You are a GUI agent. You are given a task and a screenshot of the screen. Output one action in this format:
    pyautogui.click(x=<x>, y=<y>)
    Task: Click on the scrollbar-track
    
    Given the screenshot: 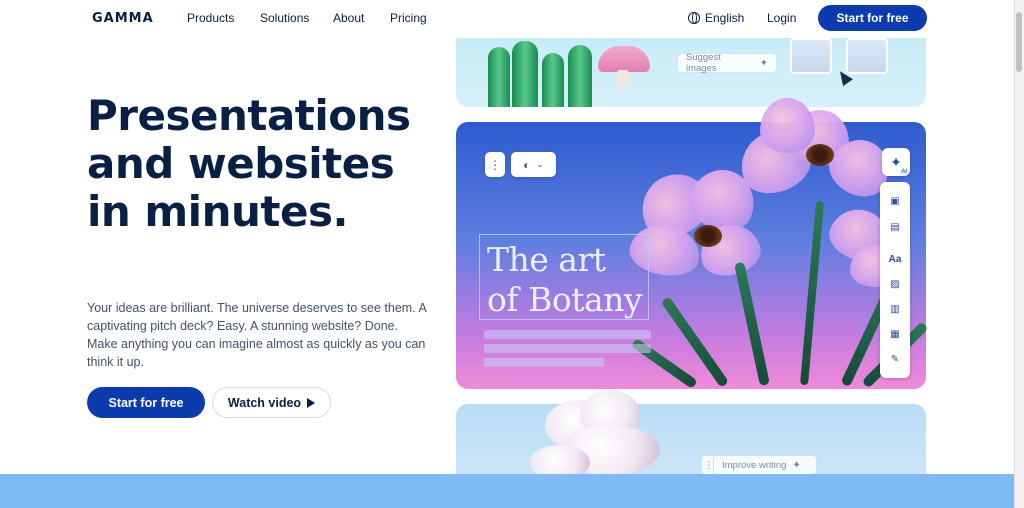 What is the action you would take?
    pyautogui.click(x=1019, y=254)
    